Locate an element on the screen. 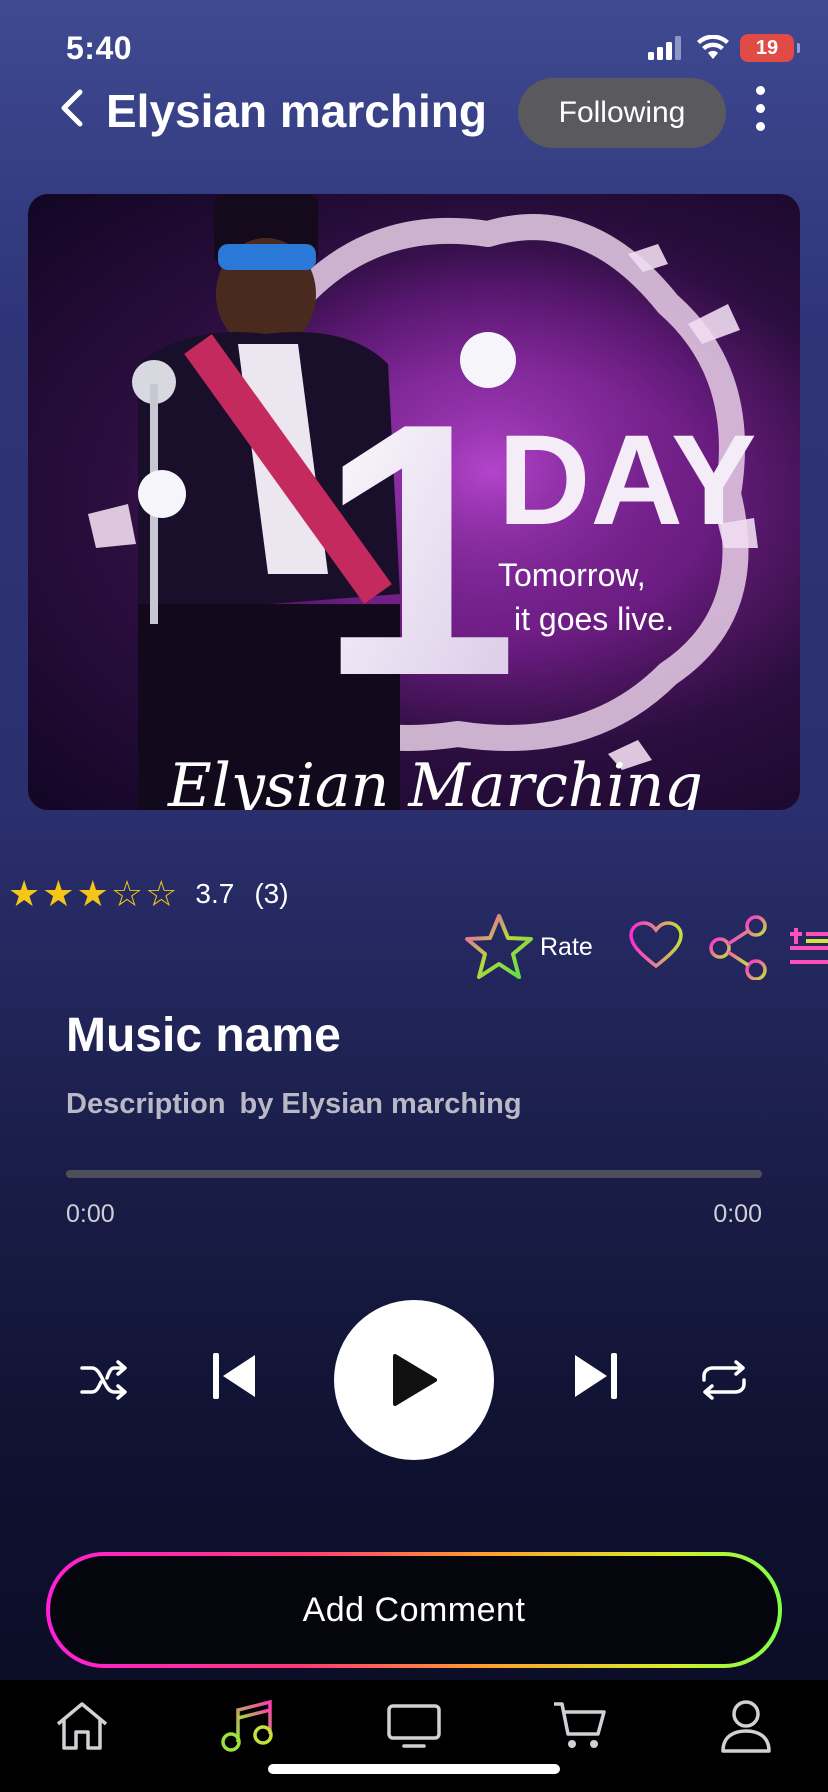 This screenshot has width=828, height=1792. share-button is located at coordinates (739, 949).